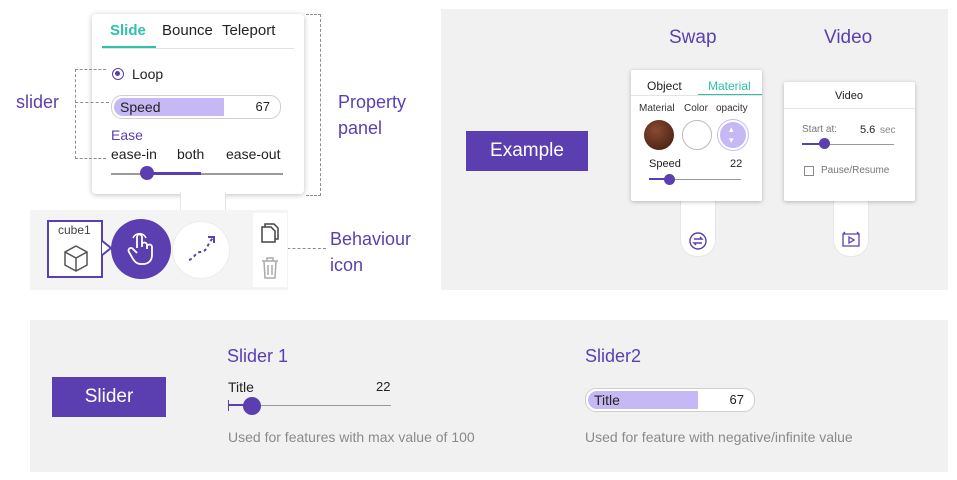  I want to click on annotation-slider: slider, so click(38, 102).